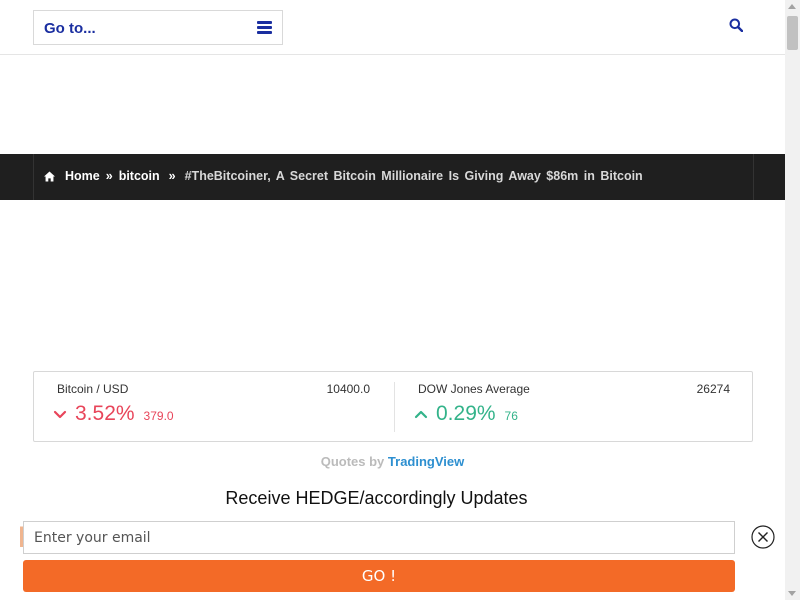  What do you see at coordinates (736, 25) in the screenshot?
I see `search-icon` at bounding box center [736, 25].